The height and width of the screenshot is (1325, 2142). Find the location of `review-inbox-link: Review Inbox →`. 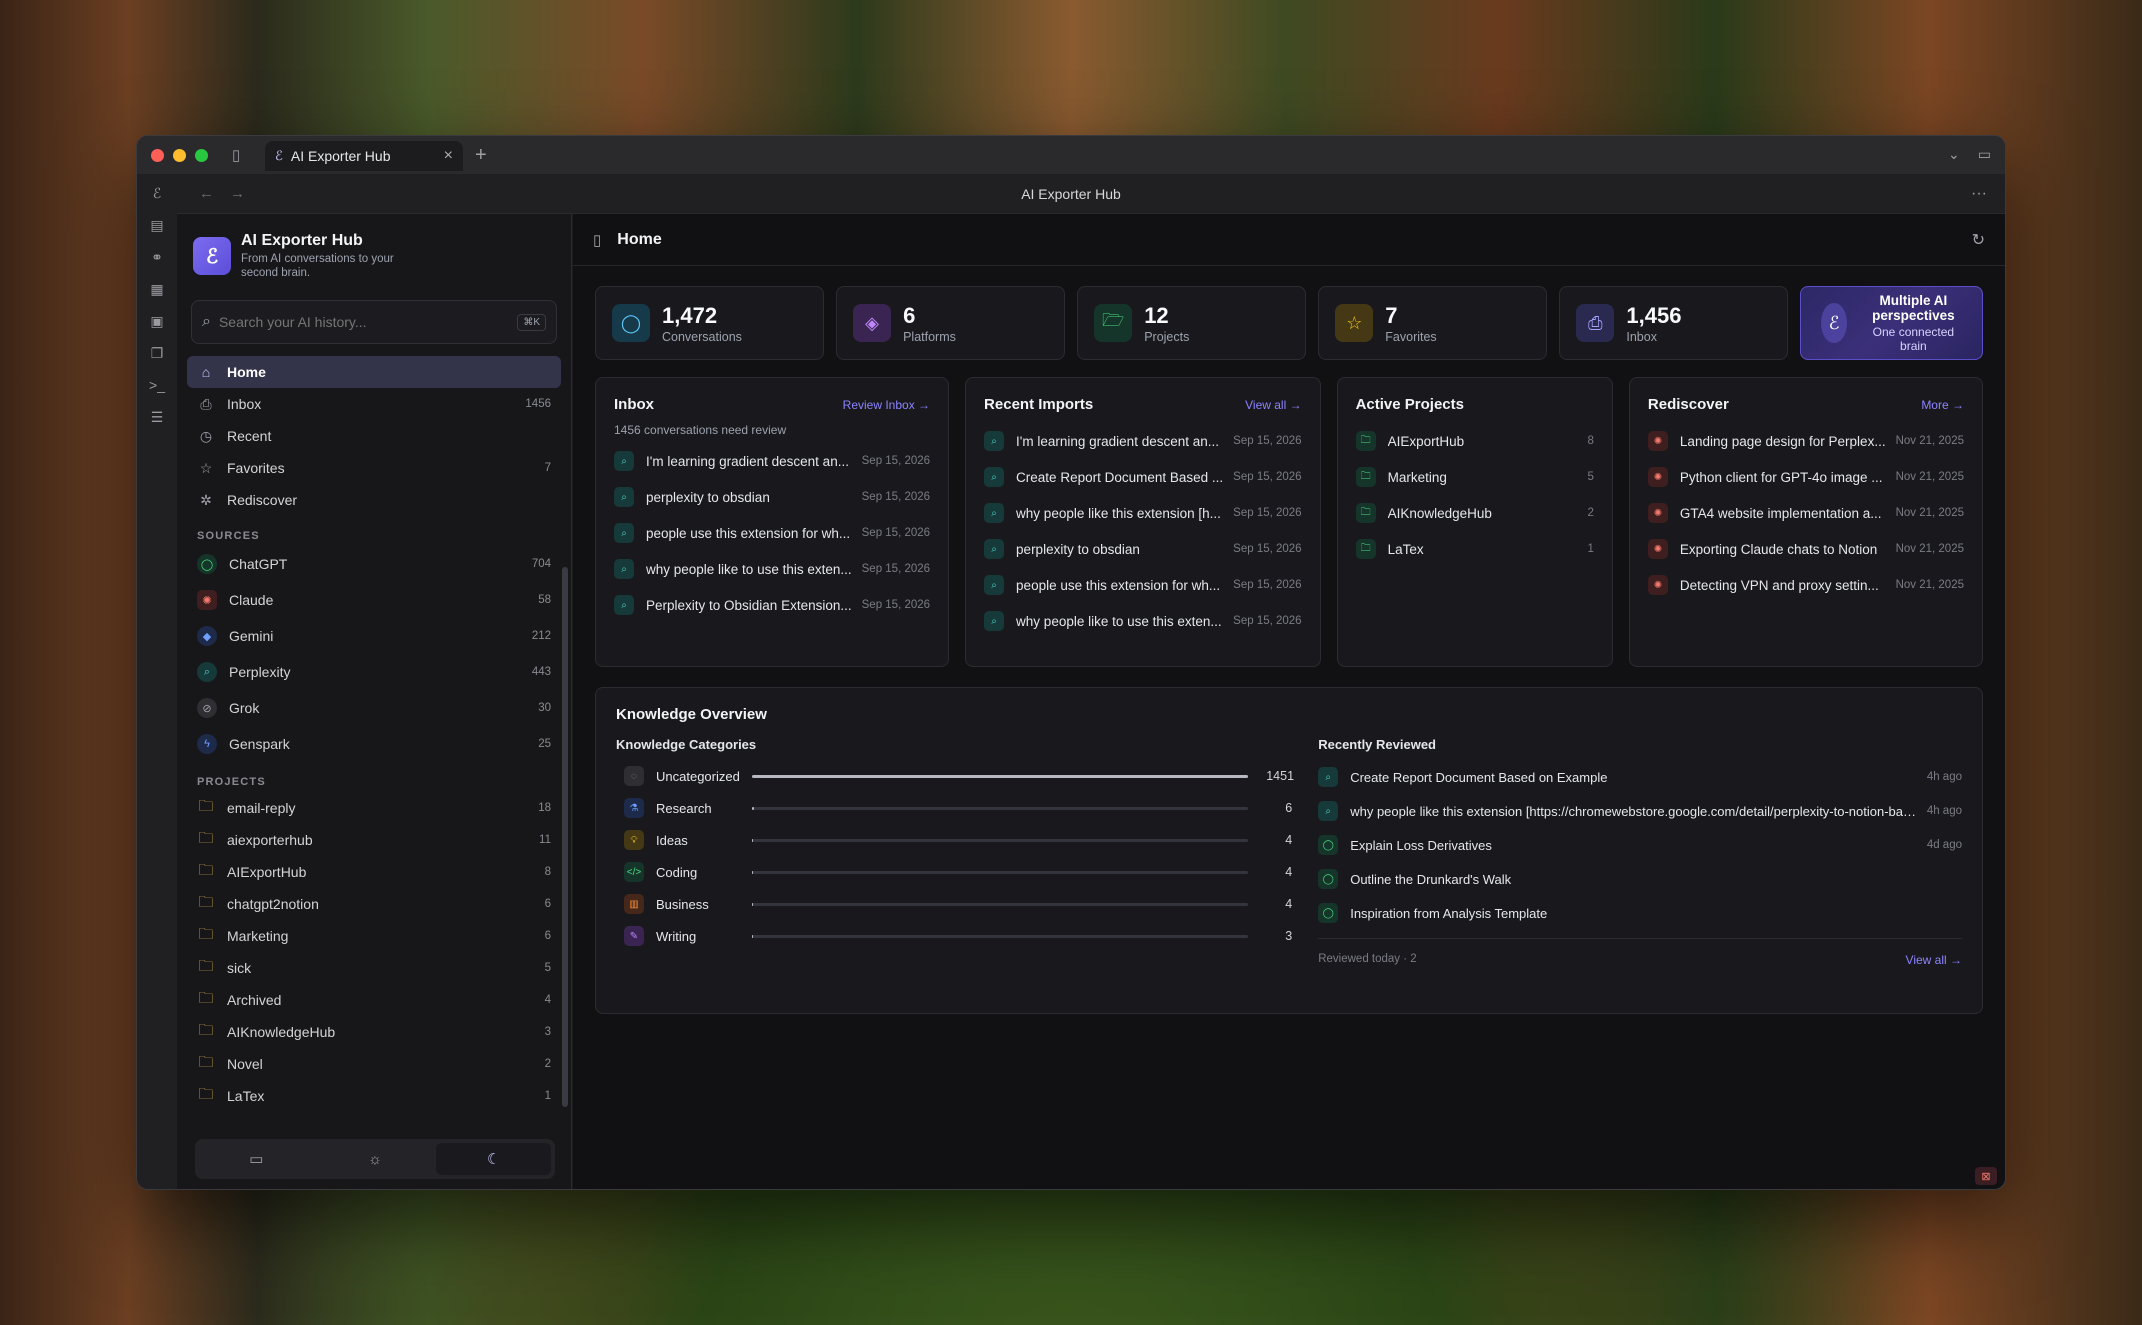

review-inbox-link: Review Inbox → is located at coordinates (886, 405).